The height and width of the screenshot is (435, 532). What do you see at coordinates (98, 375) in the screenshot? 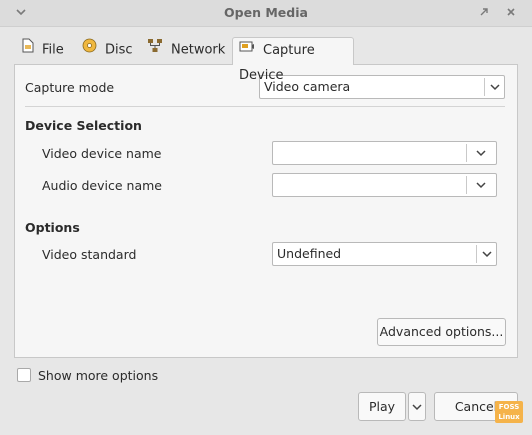
I see `show-more-options-label: Show more options` at bounding box center [98, 375].